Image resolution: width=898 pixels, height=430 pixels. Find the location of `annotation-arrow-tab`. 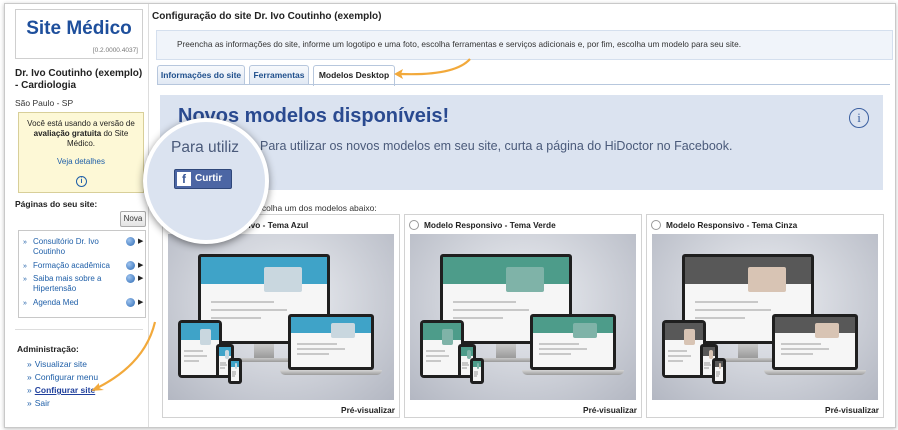

annotation-arrow-tab is located at coordinates (435, 67).